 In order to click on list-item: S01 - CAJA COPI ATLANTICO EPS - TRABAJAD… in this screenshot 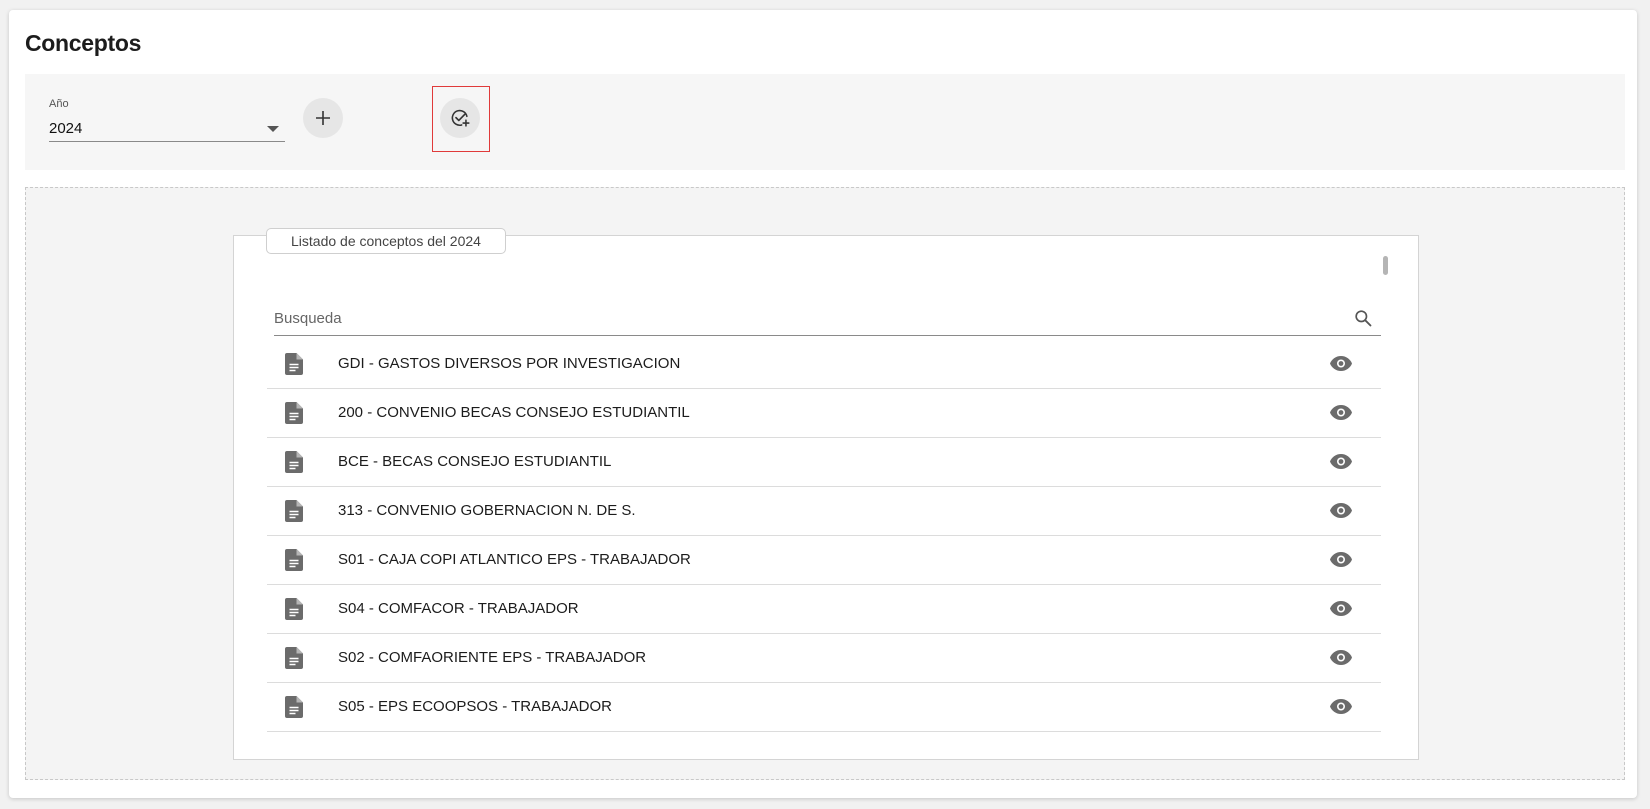, I will do `click(824, 560)`.